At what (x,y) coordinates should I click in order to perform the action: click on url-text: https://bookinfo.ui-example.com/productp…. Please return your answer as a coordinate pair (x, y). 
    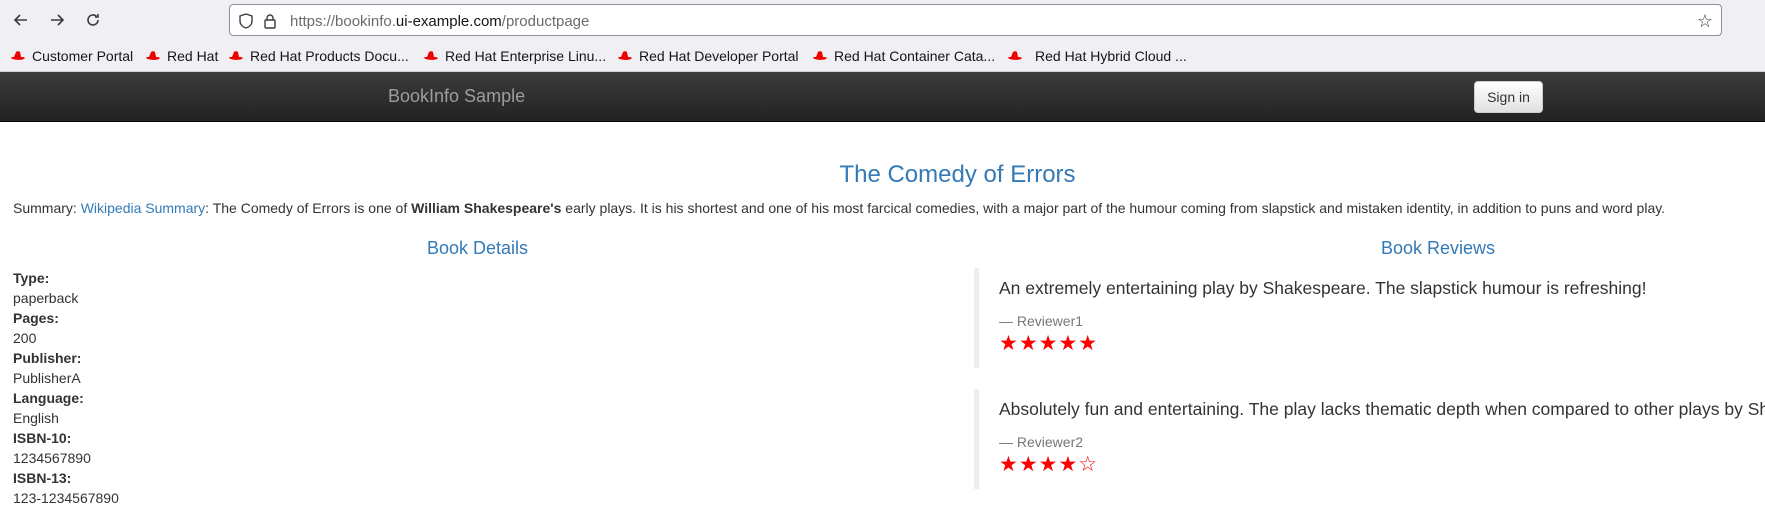
    Looking at the image, I should click on (439, 21).